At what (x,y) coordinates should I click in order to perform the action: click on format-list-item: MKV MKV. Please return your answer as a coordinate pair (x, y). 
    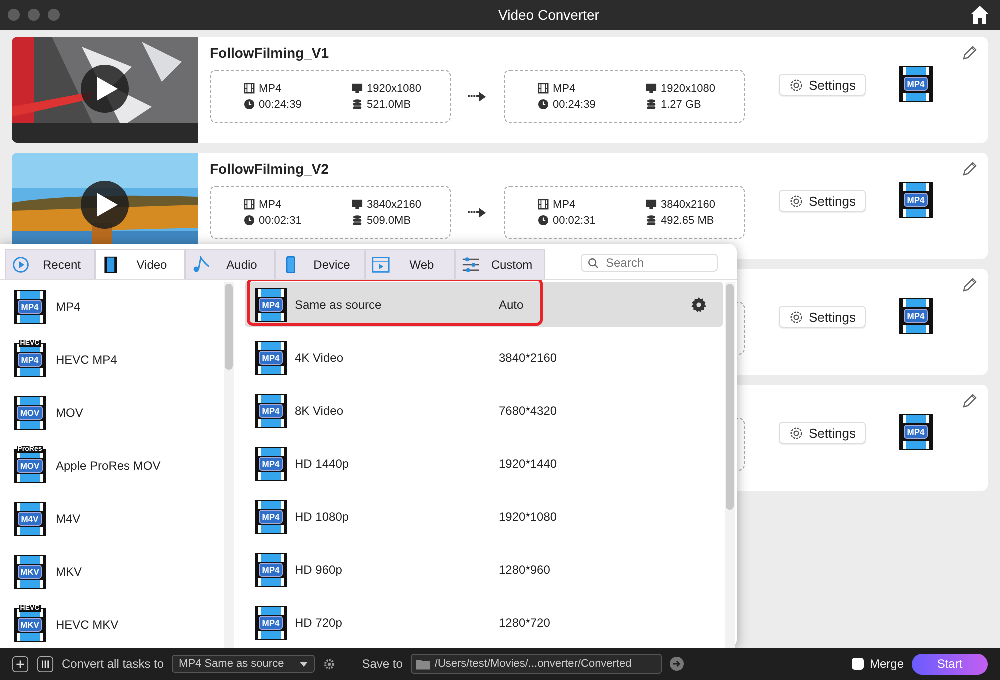
    Looking at the image, I should click on (111, 571).